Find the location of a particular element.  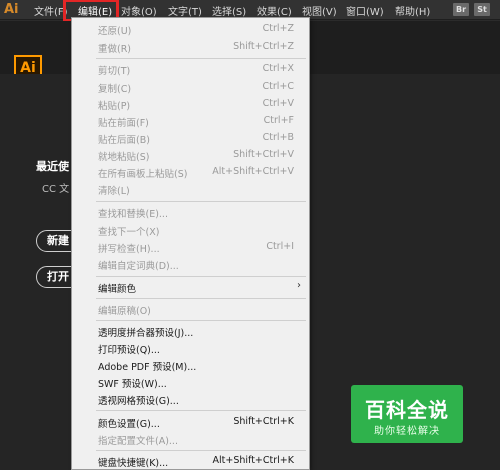

menu-item-find-next: 查找下一个(X) is located at coordinates (190, 230).